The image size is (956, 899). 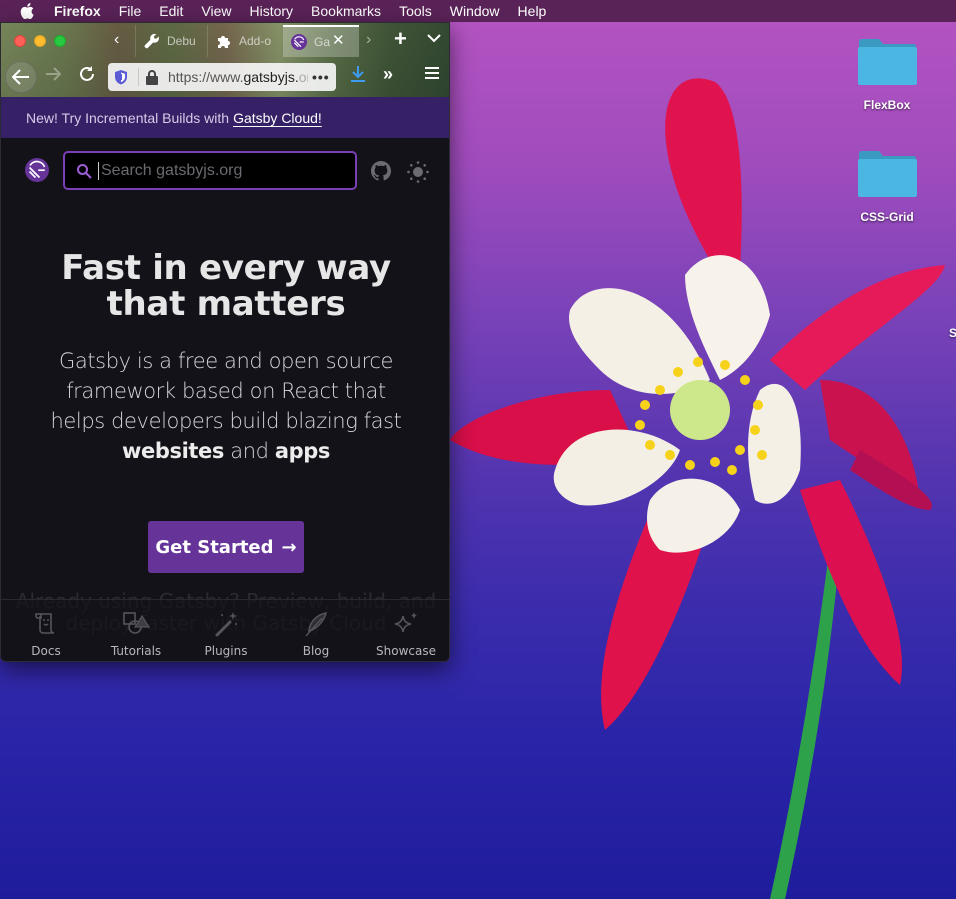 What do you see at coordinates (271, 11) in the screenshot?
I see `menu-history: History` at bounding box center [271, 11].